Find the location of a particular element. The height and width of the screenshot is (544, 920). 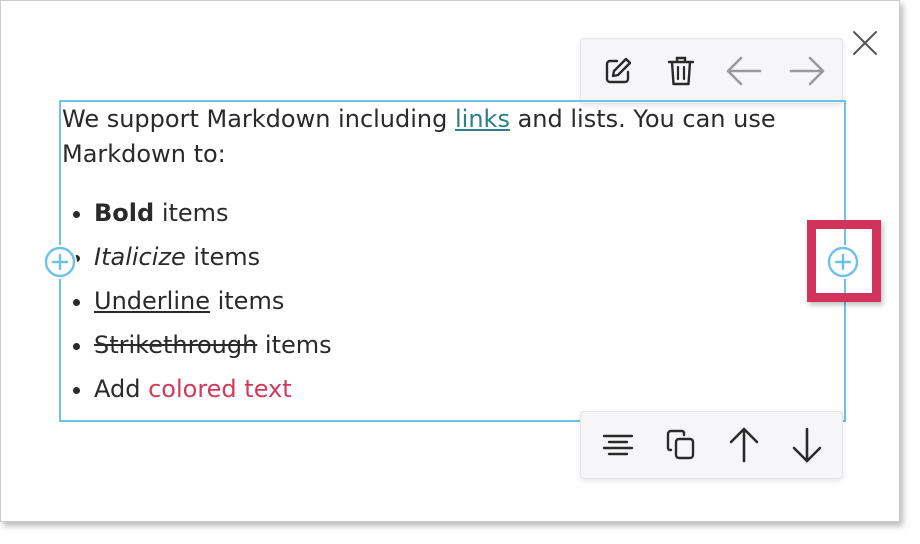

add-block-left-button is located at coordinates (60, 262).